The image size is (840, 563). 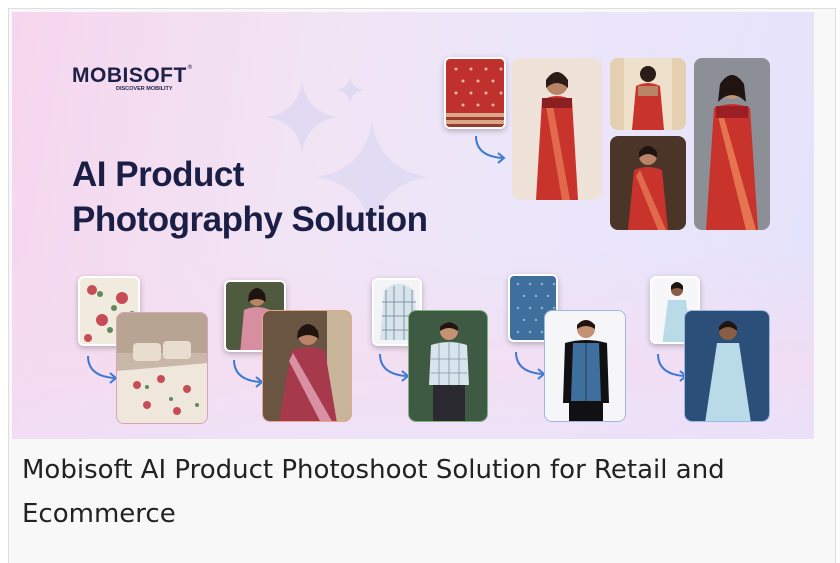 I want to click on headline: AI Product Photography Solution, so click(x=250, y=197).